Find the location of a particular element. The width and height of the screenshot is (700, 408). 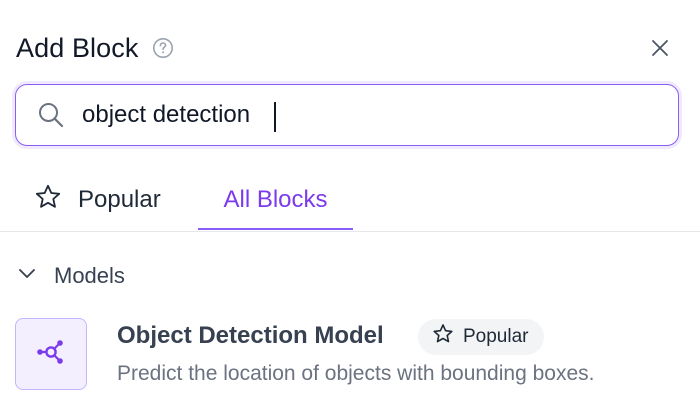

dialog-header: Add Block is located at coordinates (95, 48).